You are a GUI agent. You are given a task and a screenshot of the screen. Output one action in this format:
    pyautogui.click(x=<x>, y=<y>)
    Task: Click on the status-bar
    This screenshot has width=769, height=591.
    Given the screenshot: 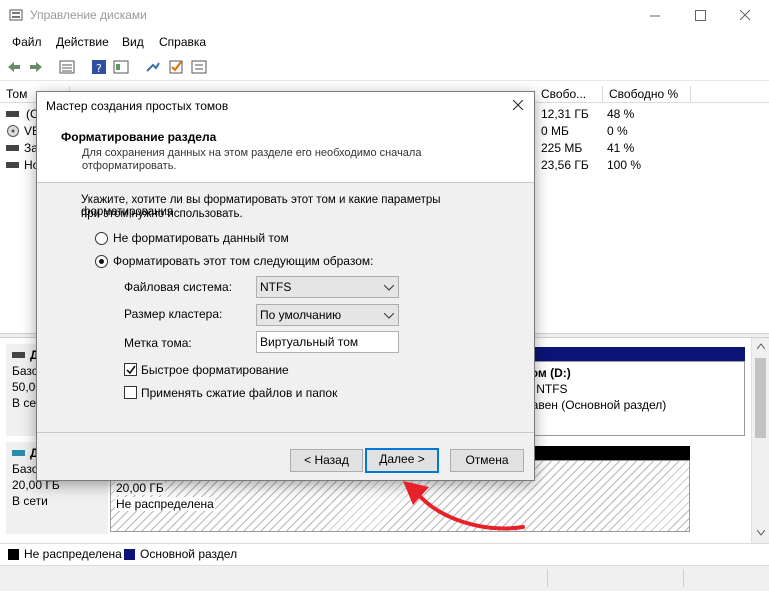 What is the action you would take?
    pyautogui.click(x=384, y=578)
    